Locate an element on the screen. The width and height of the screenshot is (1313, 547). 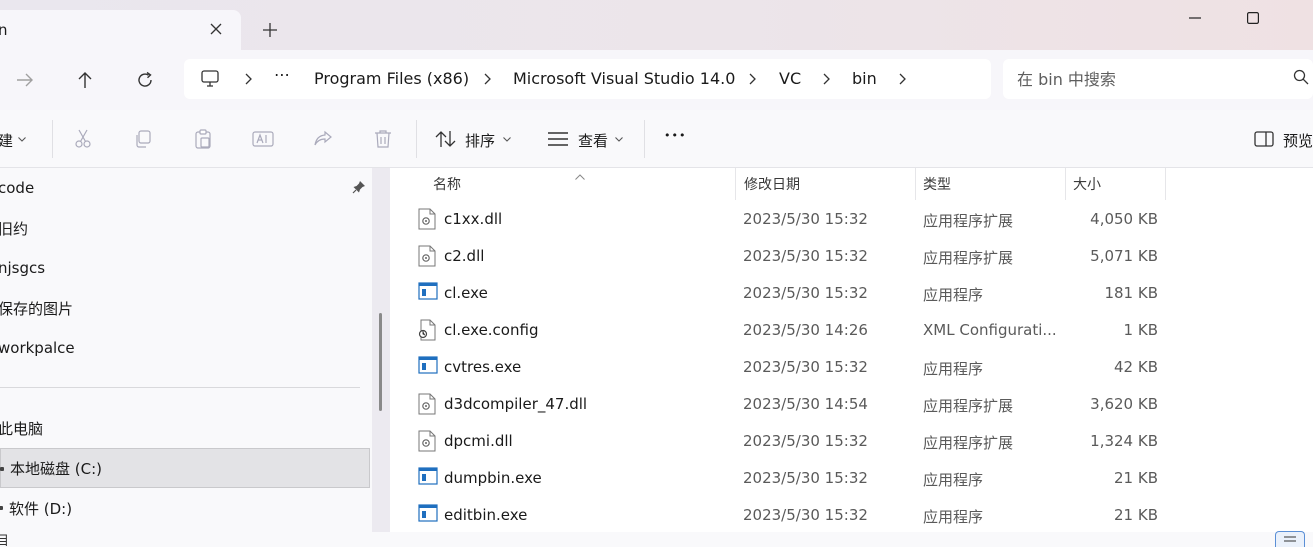
view-button: 查看 is located at coordinates (593, 140).